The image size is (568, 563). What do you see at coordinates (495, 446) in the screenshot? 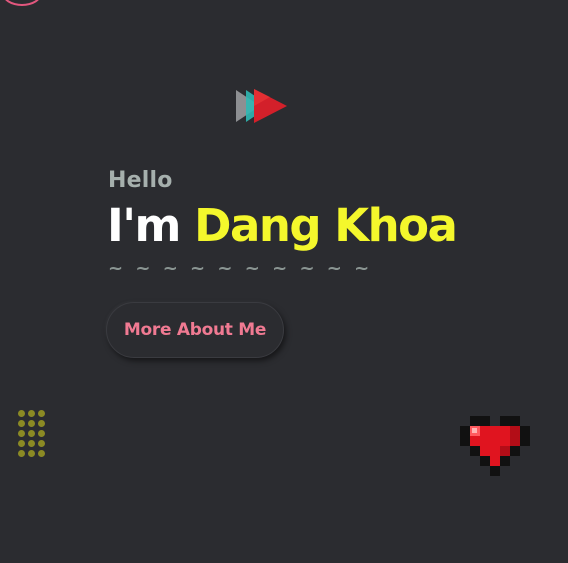
I see `pixel-heart-icon` at bounding box center [495, 446].